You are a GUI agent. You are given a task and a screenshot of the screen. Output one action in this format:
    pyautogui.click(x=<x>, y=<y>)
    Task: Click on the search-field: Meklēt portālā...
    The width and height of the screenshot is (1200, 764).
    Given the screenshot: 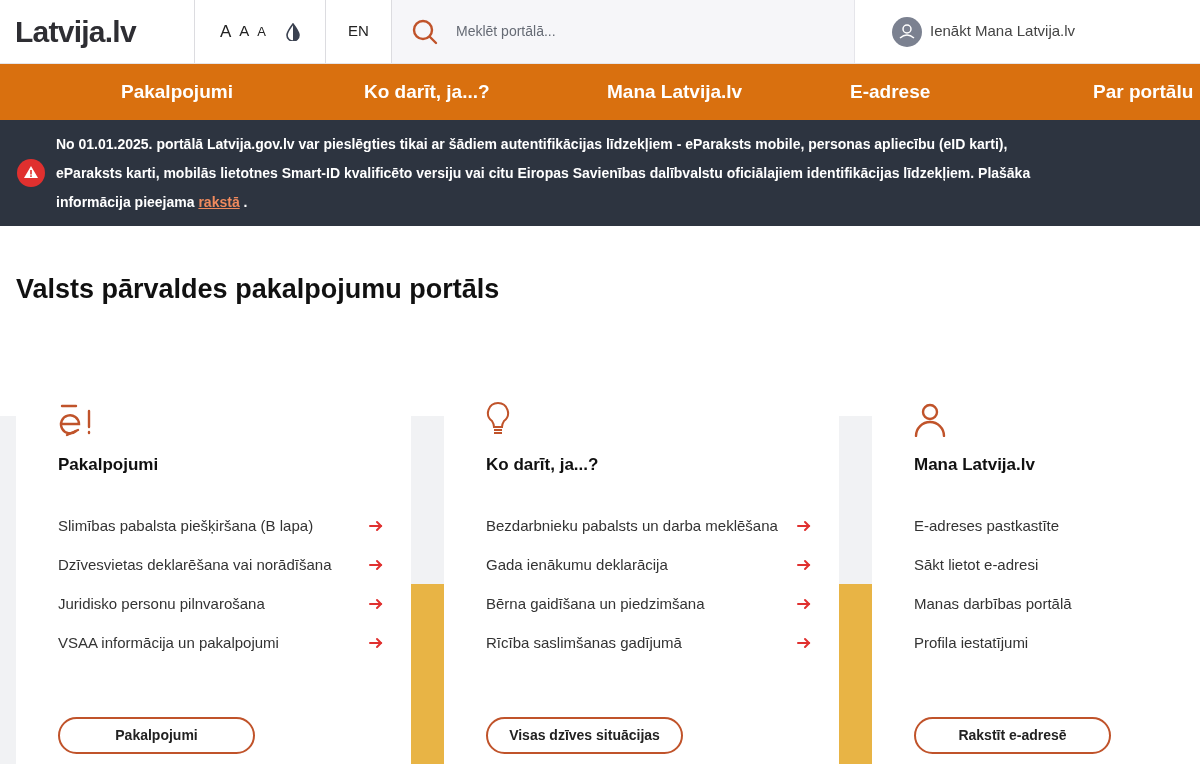 What is the action you would take?
    pyautogui.click(x=655, y=31)
    